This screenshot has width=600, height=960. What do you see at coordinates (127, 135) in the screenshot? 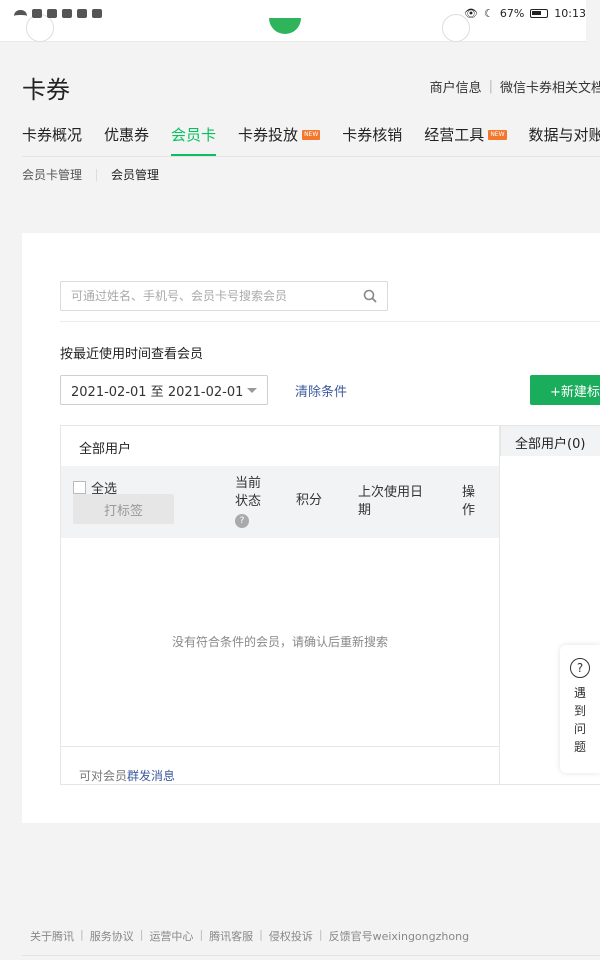
I see `tab-label: 优惠券` at bounding box center [127, 135].